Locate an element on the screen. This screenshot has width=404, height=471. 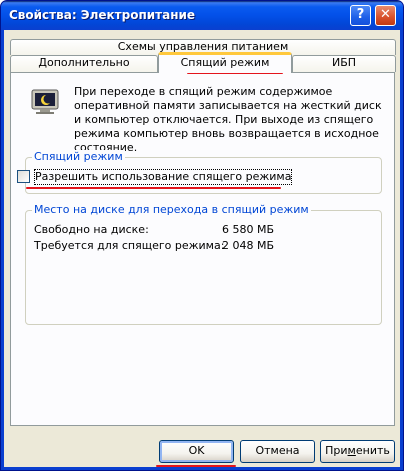
required-space-value: 2 048 МБ is located at coordinates (248, 245).